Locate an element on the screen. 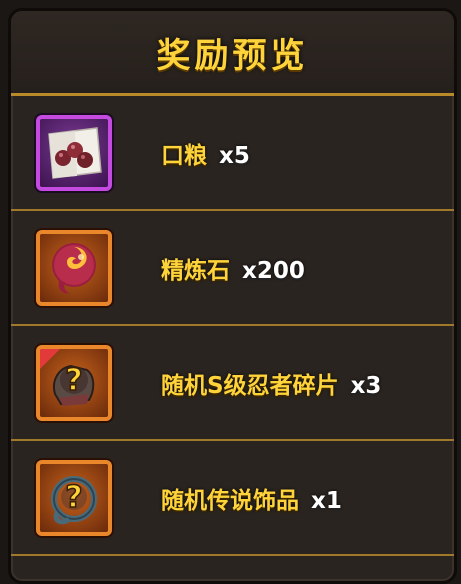 This screenshot has height=584, width=461. refining-stone-icon is located at coordinates (74, 267).